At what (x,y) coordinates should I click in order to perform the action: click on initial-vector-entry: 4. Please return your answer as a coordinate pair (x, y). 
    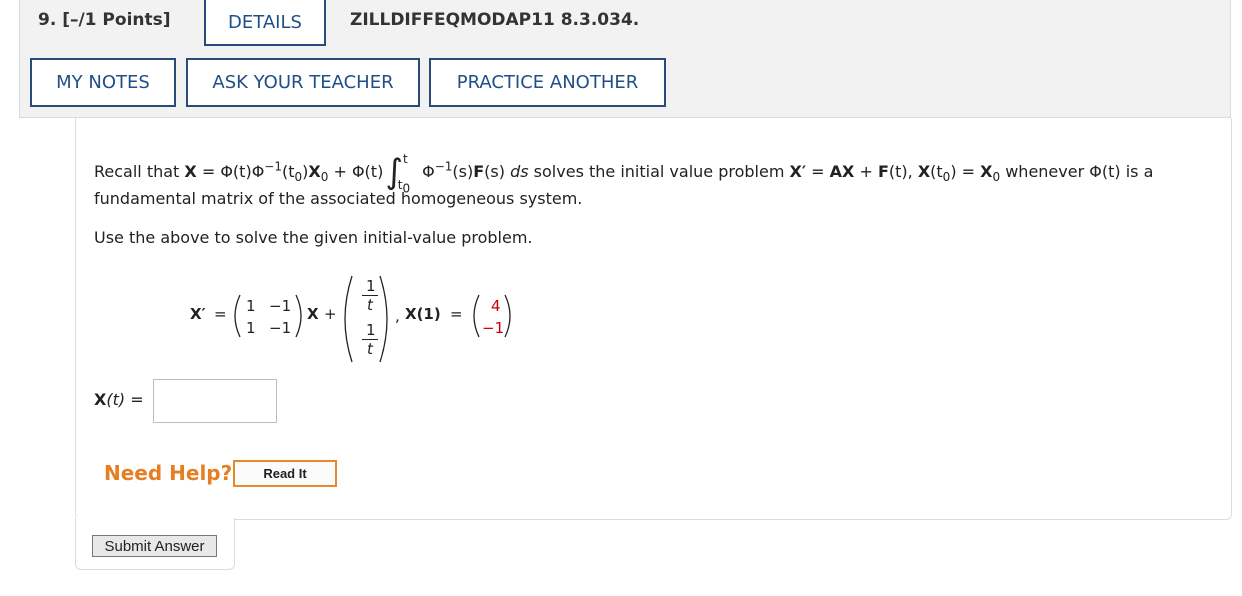
    Looking at the image, I should click on (496, 306).